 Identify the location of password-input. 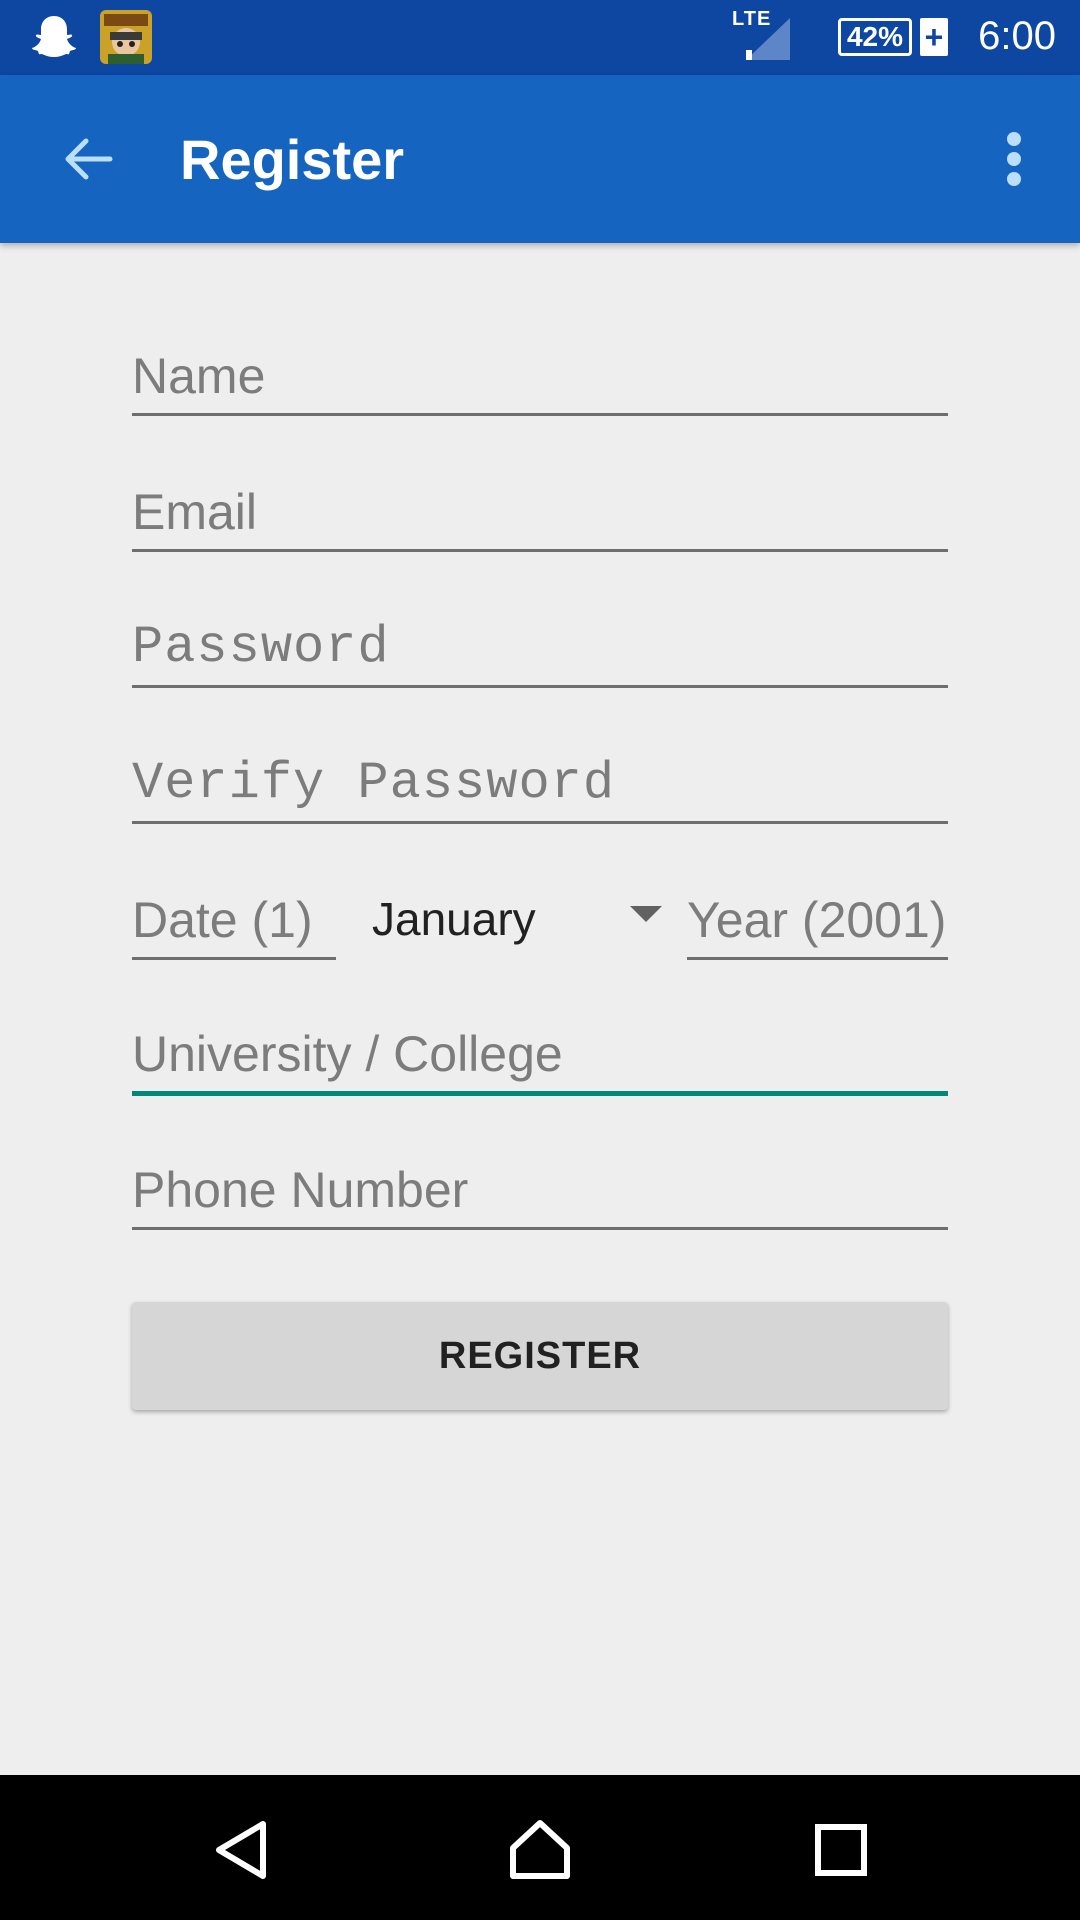
(540, 647).